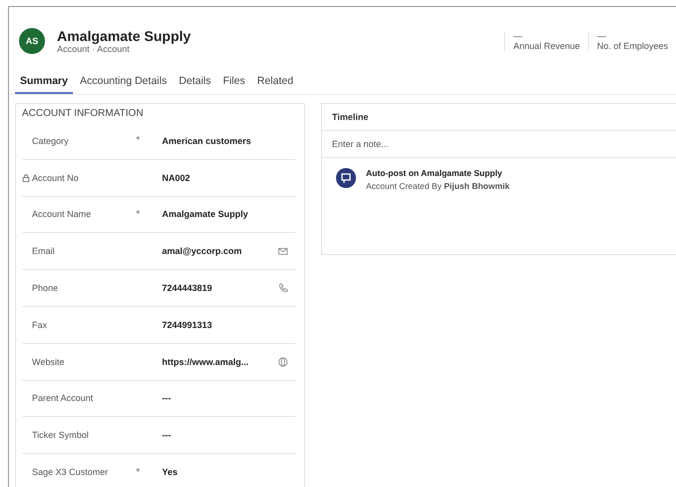 The image size is (676, 487). I want to click on post-text: Account Created By Pijush Bhowmik, so click(438, 186).